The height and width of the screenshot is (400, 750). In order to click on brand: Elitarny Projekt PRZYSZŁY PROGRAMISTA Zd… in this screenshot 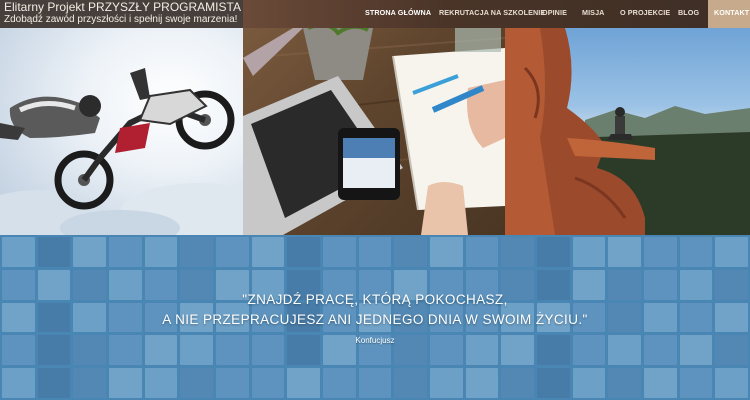, I will do `click(121, 14)`.